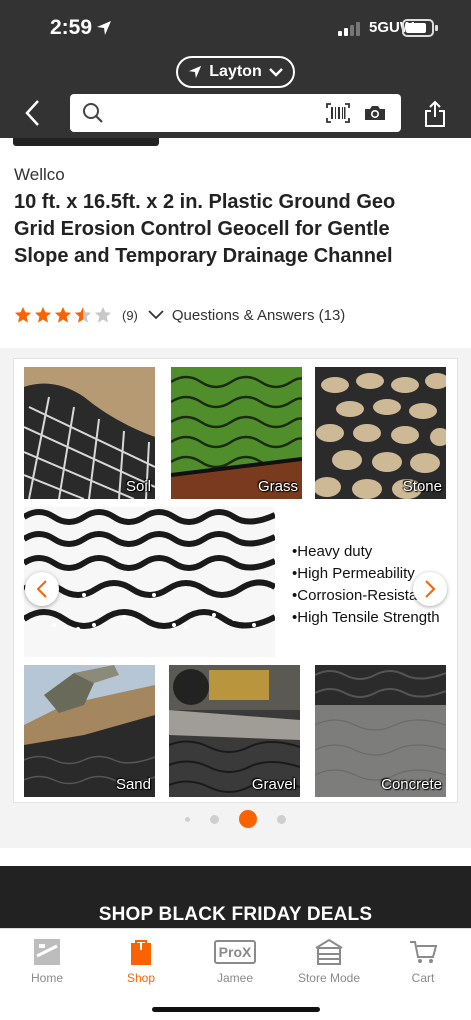  I want to click on tile-label: Gravel, so click(273, 784).